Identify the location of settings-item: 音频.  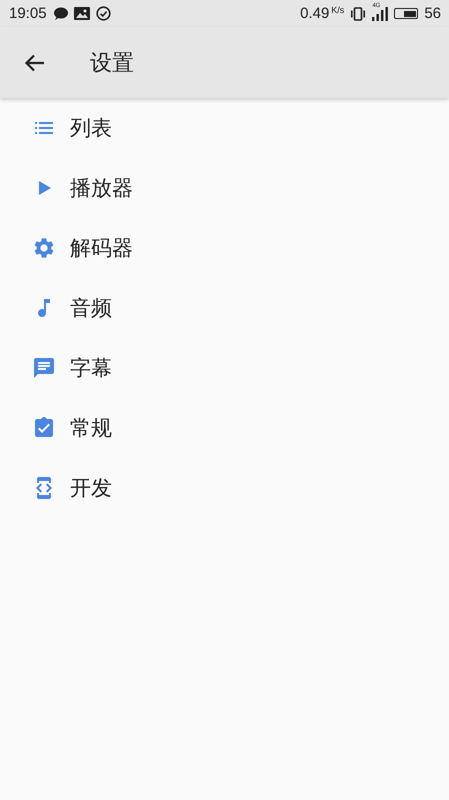
(224, 308).